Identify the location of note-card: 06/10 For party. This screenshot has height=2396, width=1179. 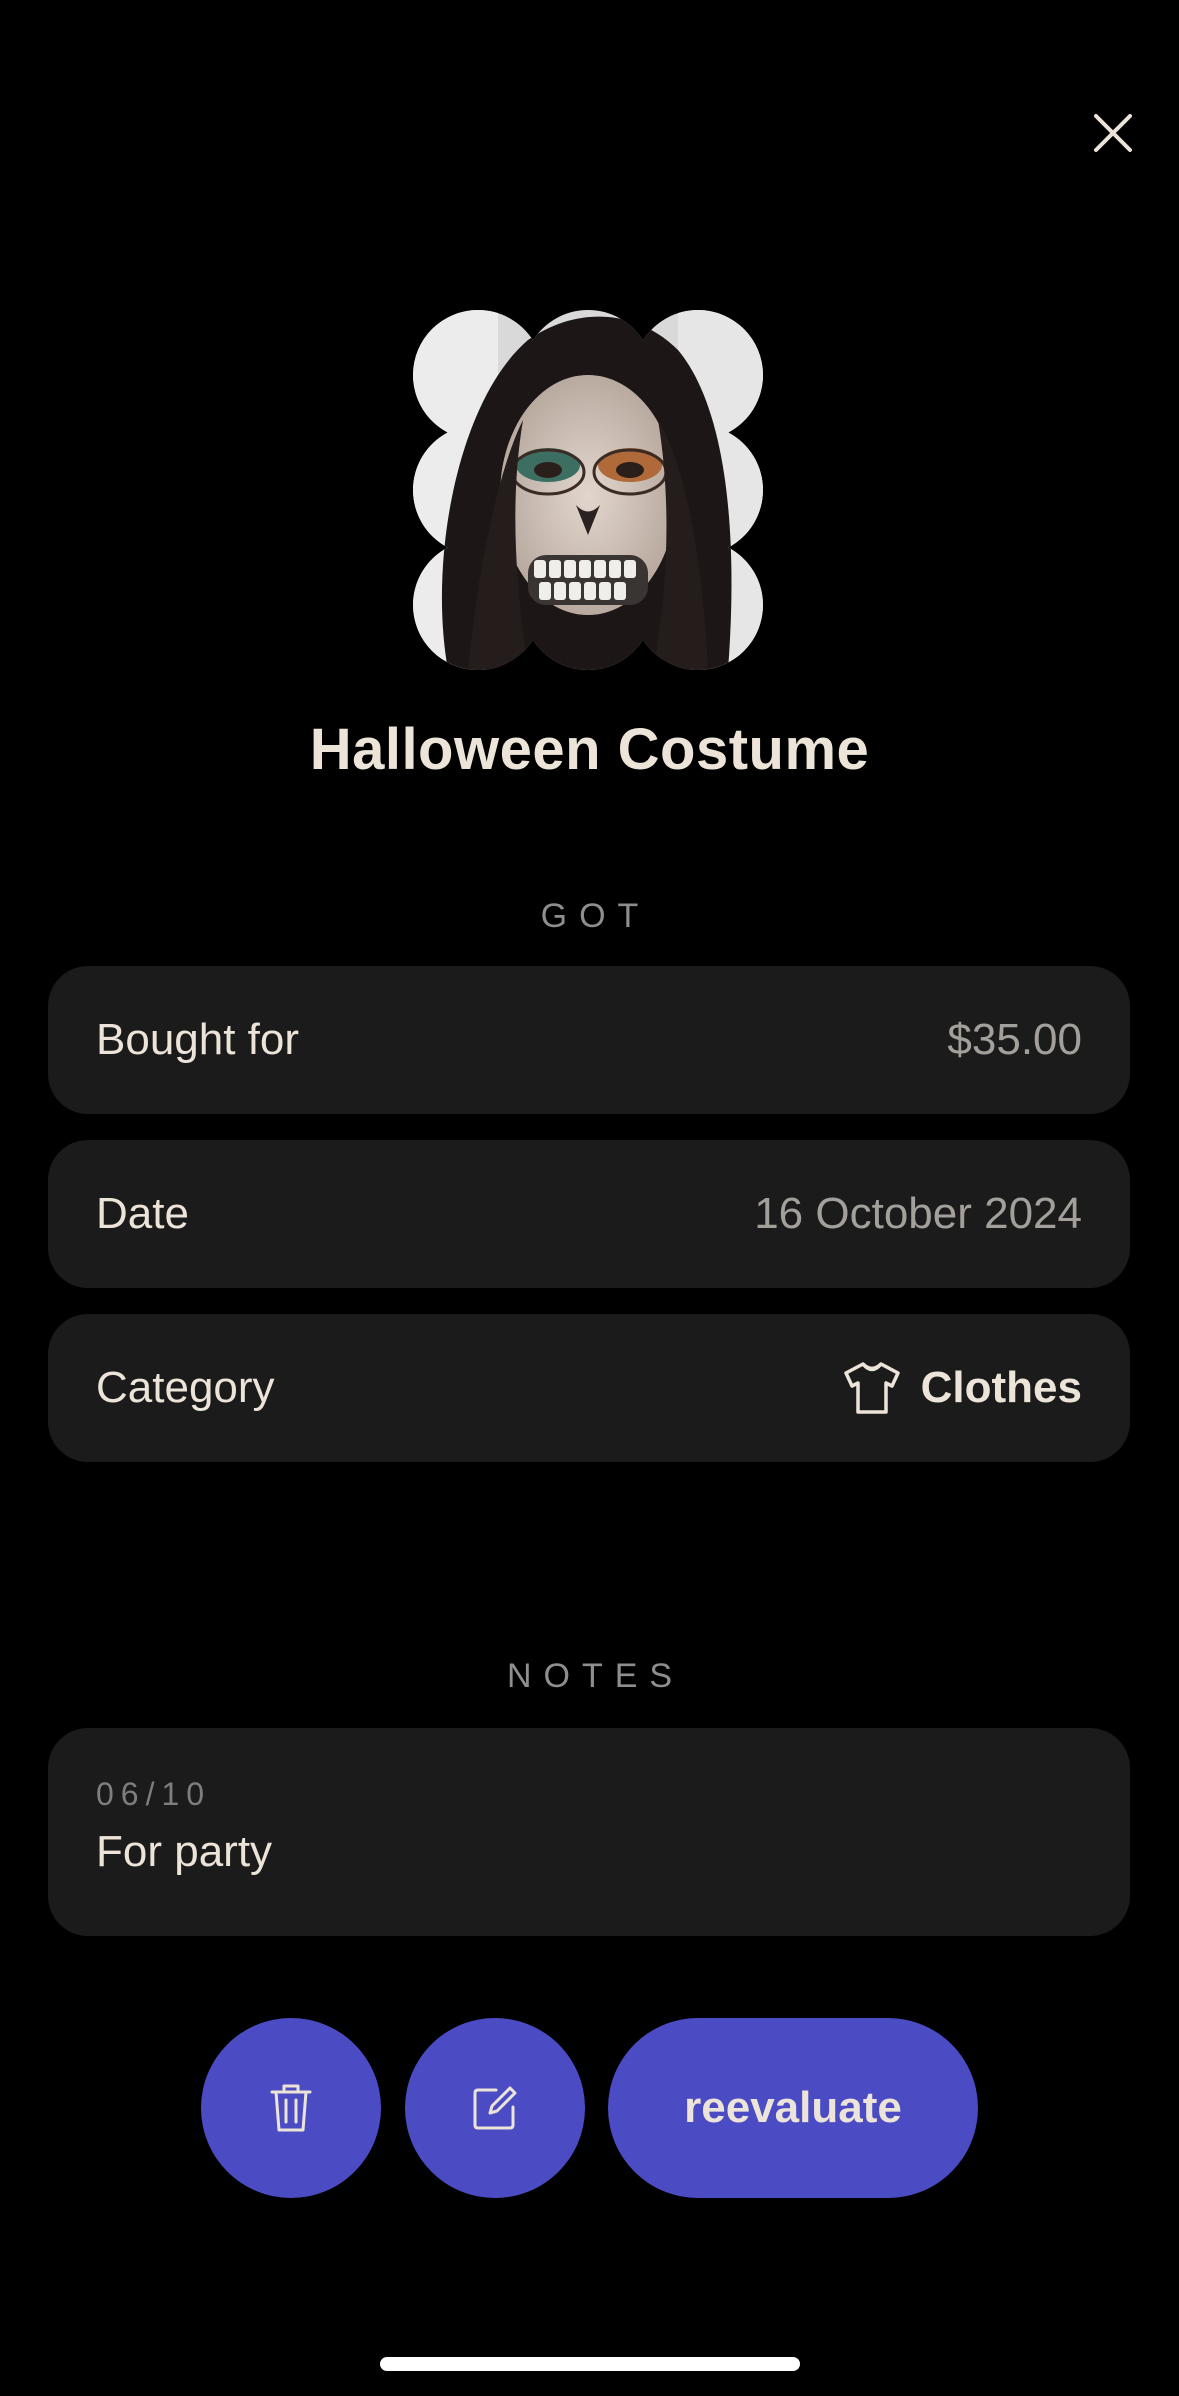
(589, 1832).